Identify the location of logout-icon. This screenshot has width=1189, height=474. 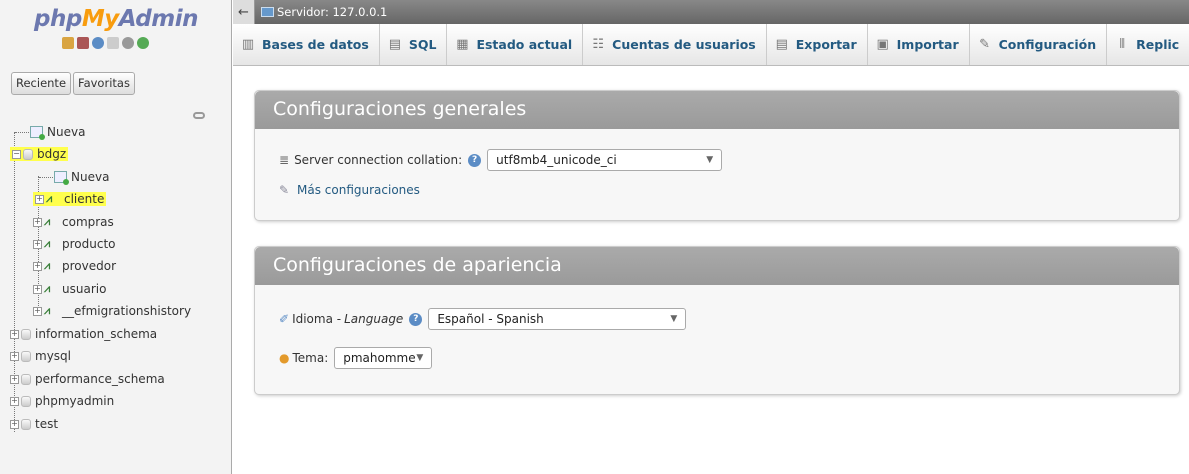
(83, 43).